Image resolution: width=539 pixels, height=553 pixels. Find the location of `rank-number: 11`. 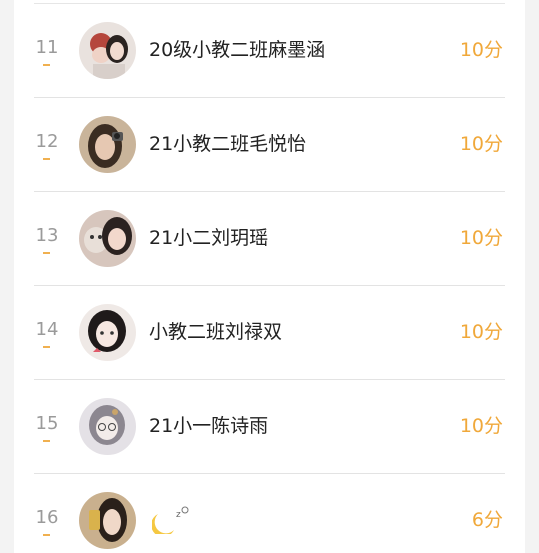

rank-number: 11 is located at coordinates (47, 47).